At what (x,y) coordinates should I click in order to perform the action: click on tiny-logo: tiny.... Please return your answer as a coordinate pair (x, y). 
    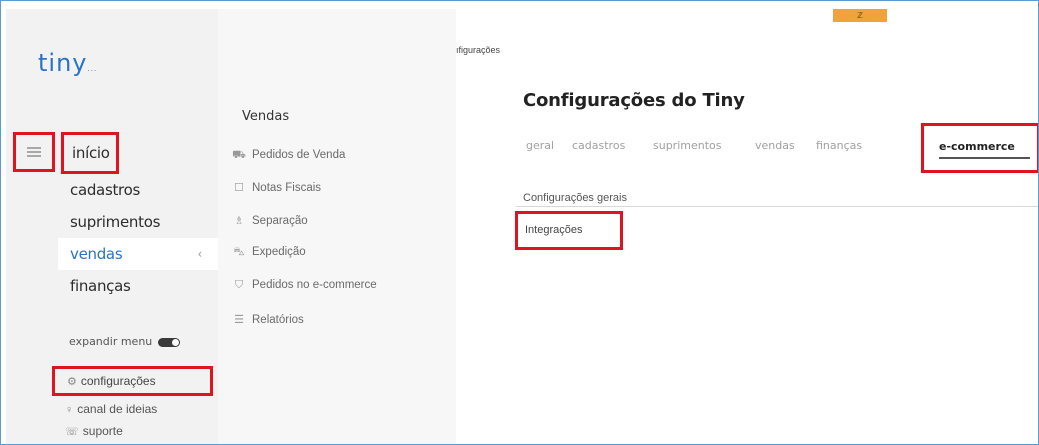
    Looking at the image, I should click on (67, 63).